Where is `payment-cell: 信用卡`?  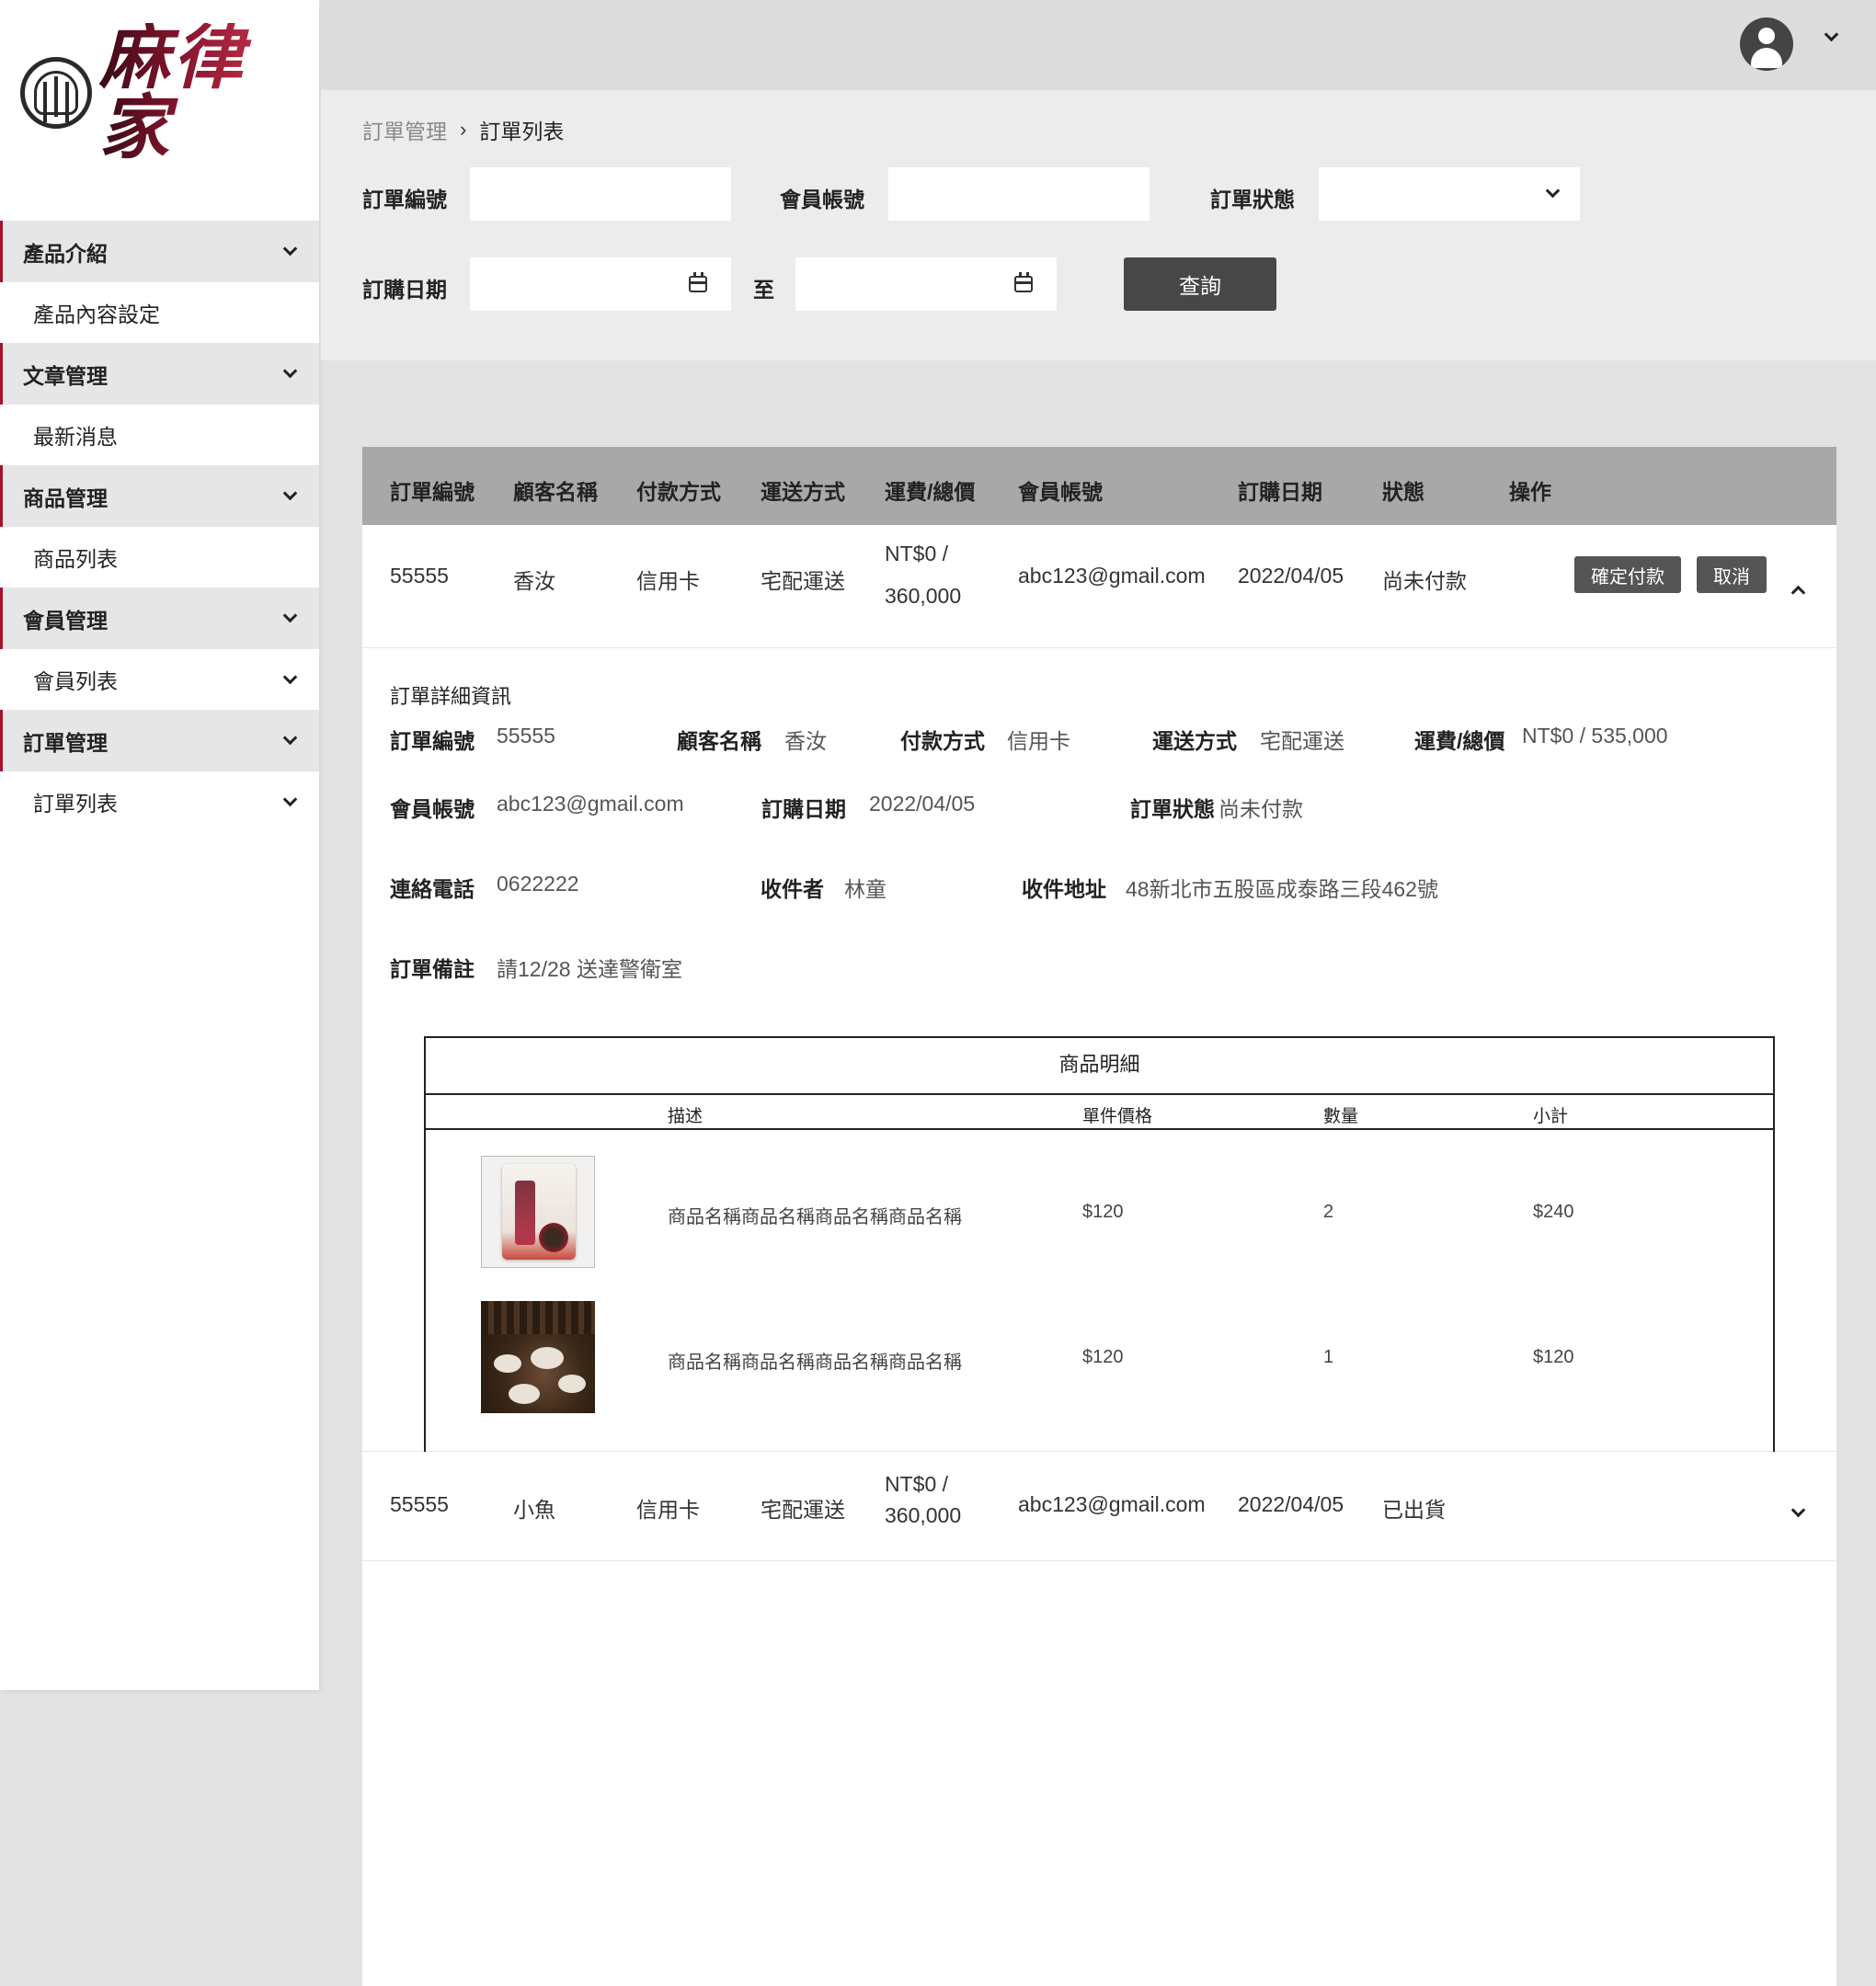
payment-cell: 信用卡 is located at coordinates (668, 1510).